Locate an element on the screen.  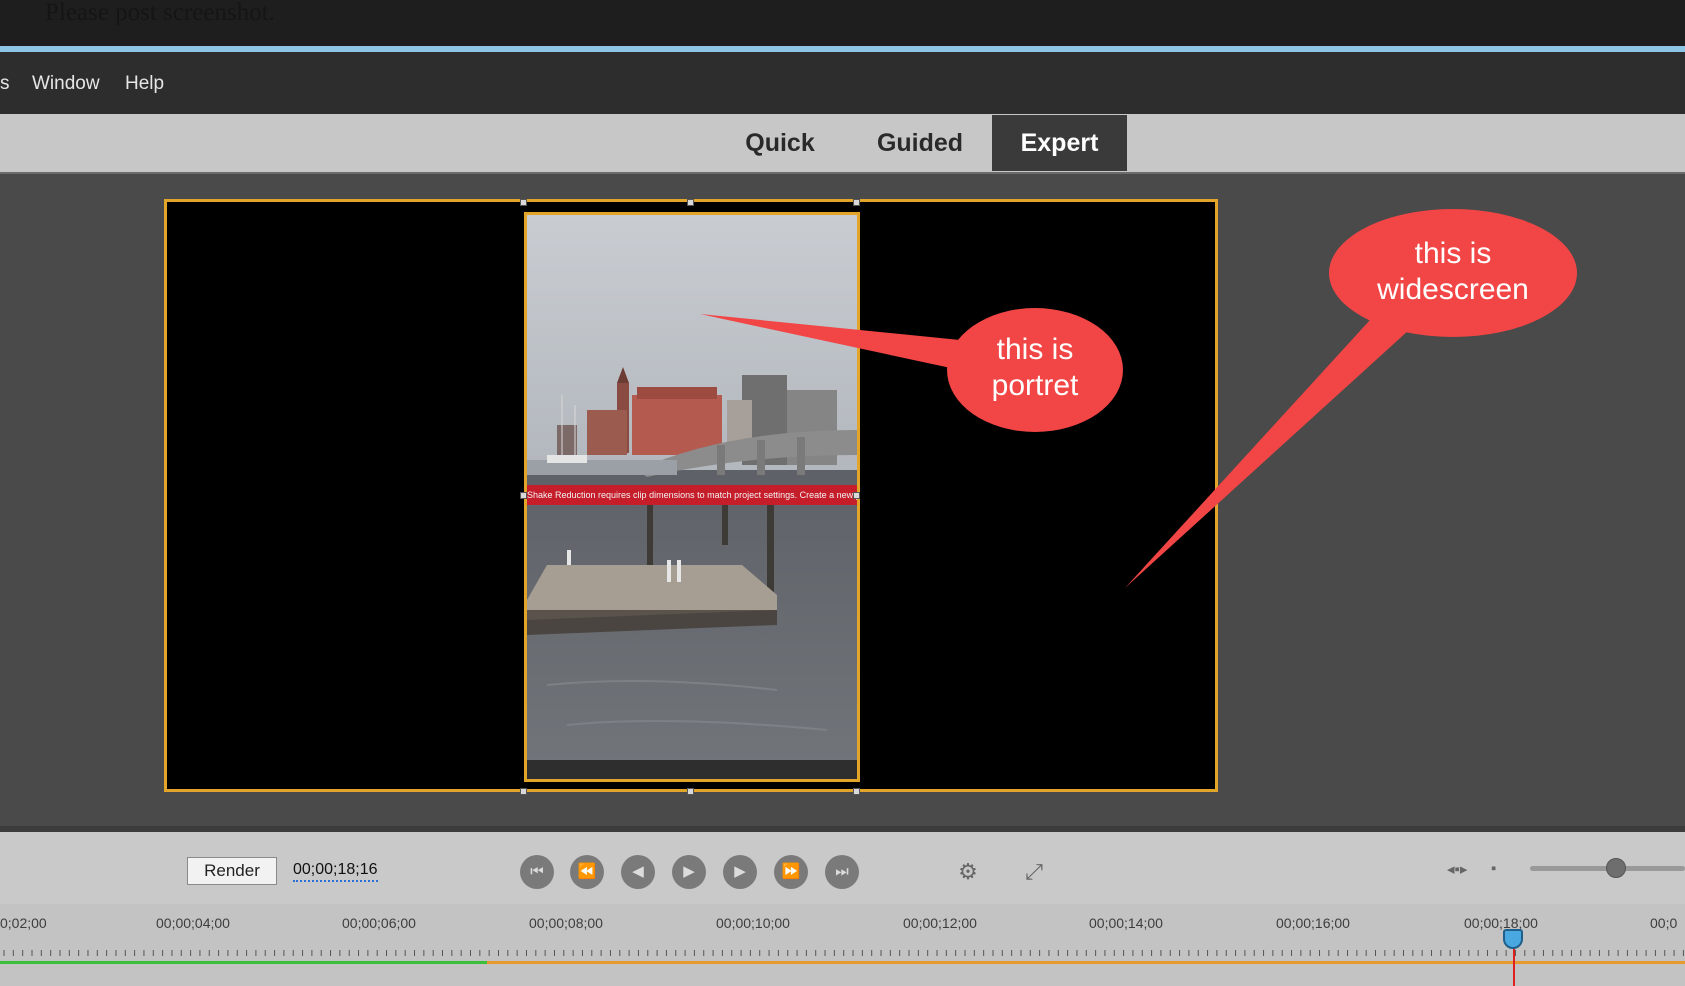
previous-edit-icon: ⏪ is located at coordinates (587, 872).